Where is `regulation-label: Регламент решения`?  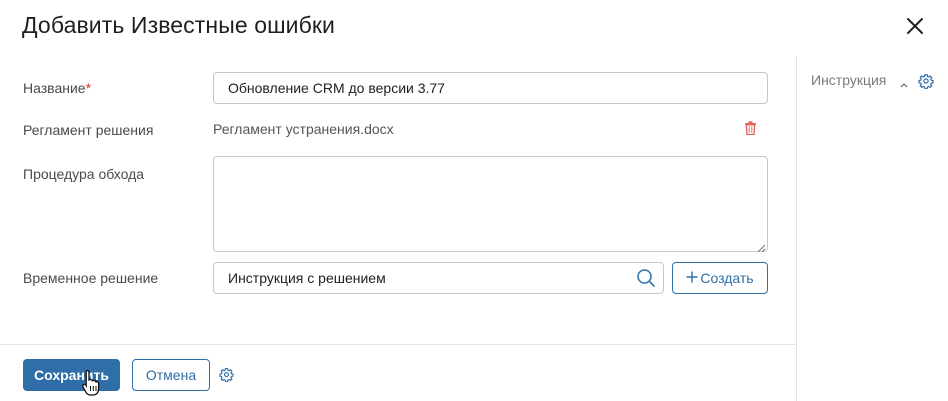 regulation-label: Регламент решения is located at coordinates (88, 130).